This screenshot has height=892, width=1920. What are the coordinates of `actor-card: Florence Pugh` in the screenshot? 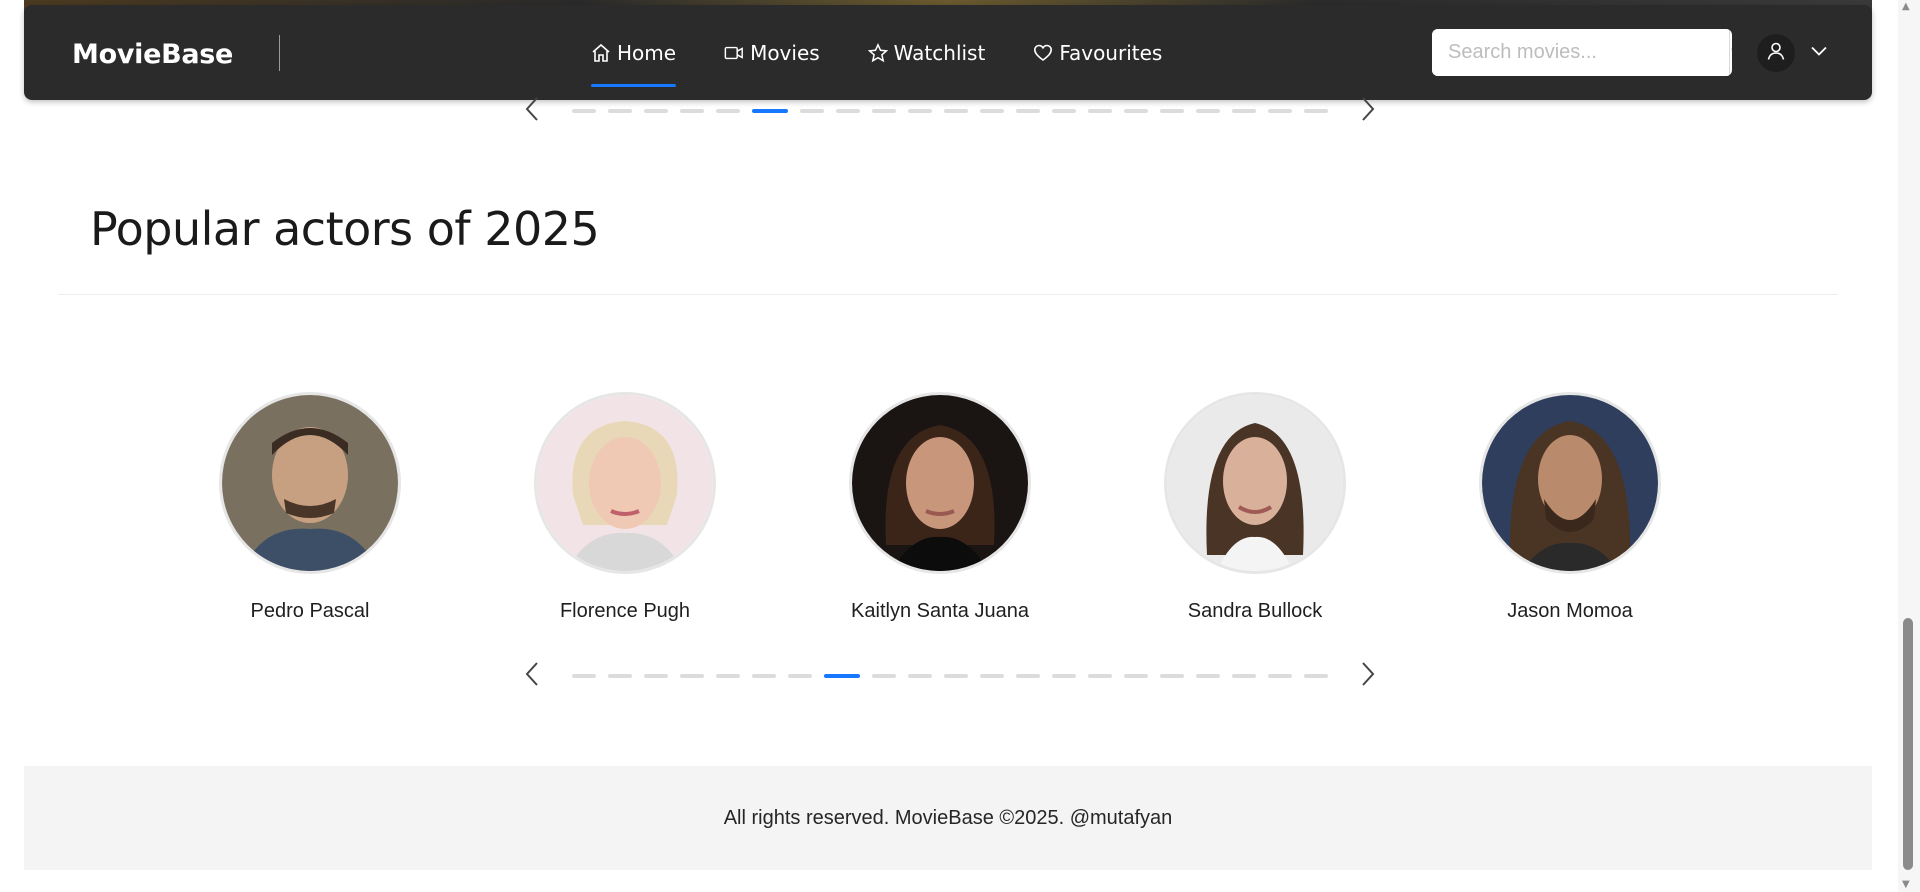 It's located at (625, 507).